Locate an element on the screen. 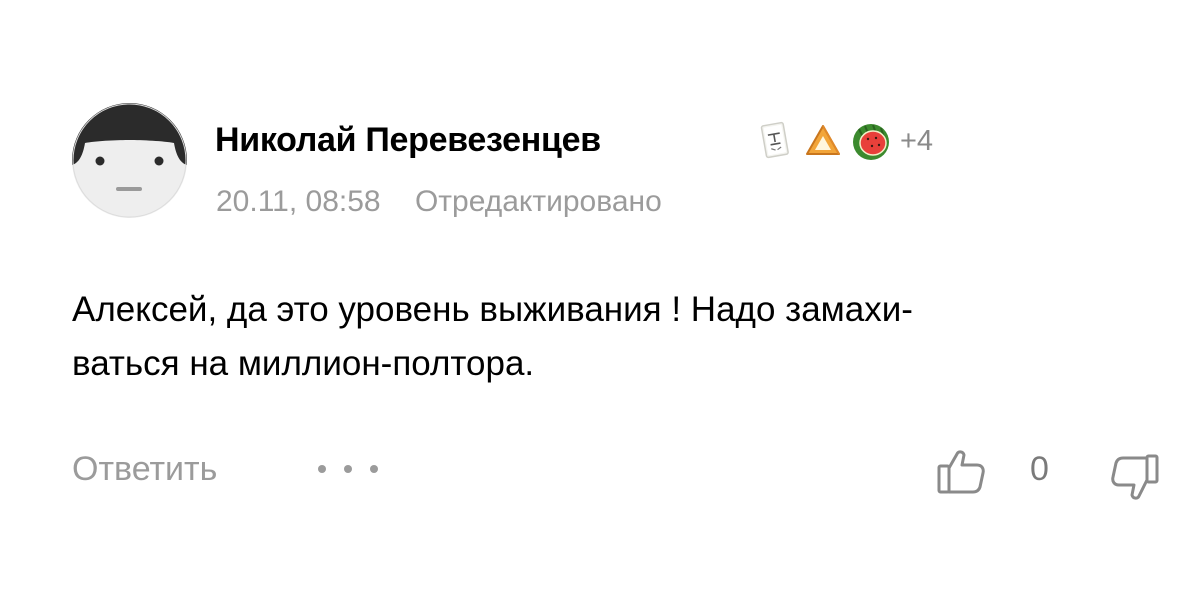 This screenshot has height=612, width=1200. face-avatar-icon is located at coordinates (129, 160).